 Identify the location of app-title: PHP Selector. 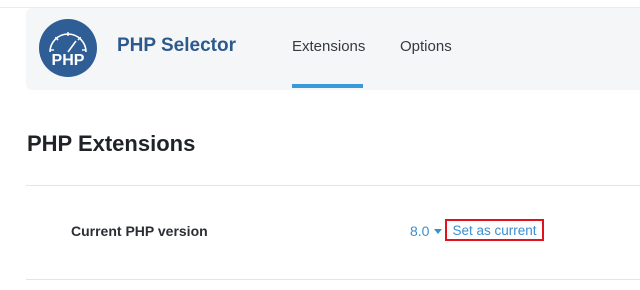
(176, 45).